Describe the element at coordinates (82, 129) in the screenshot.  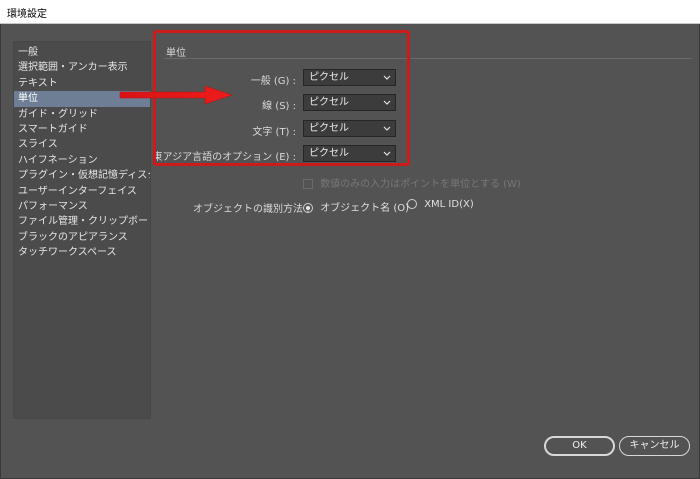
I see `sidebar-item-smart-guides: スマートガイド` at that location.